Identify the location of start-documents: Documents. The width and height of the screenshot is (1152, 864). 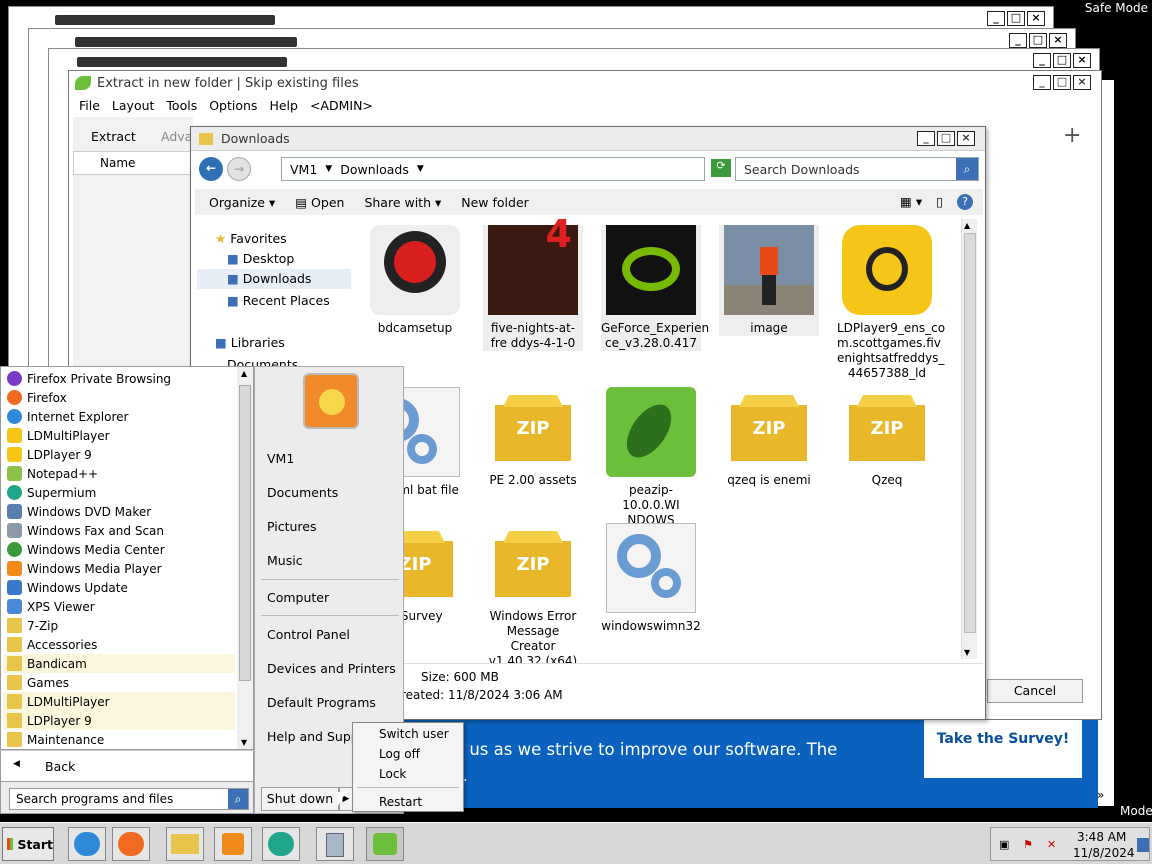
(302, 492).